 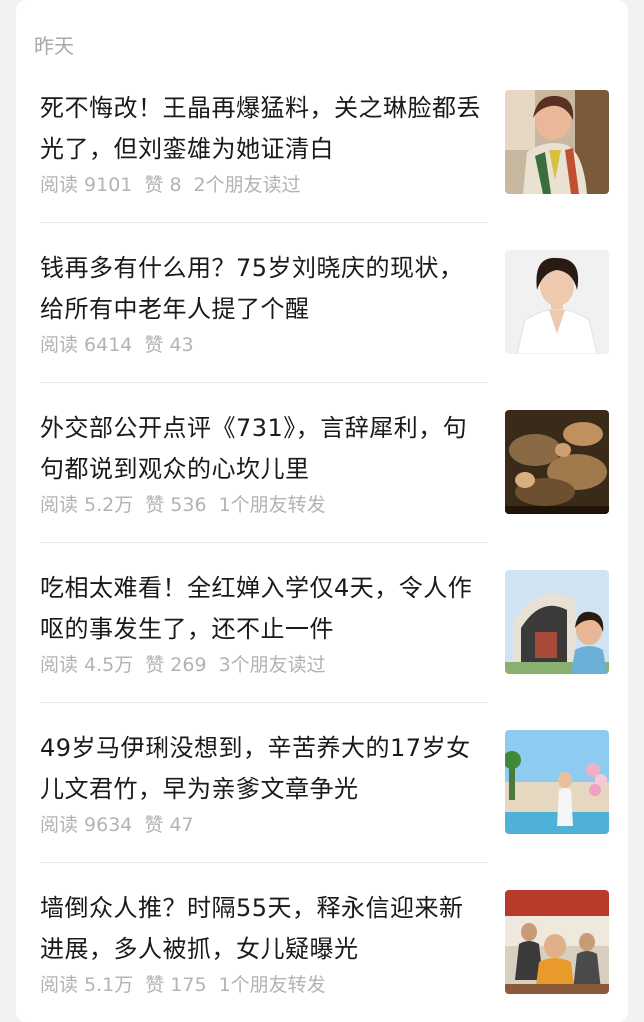 What do you see at coordinates (87, 505) in the screenshot?
I see `read-count: 阅读 5.2万` at bounding box center [87, 505].